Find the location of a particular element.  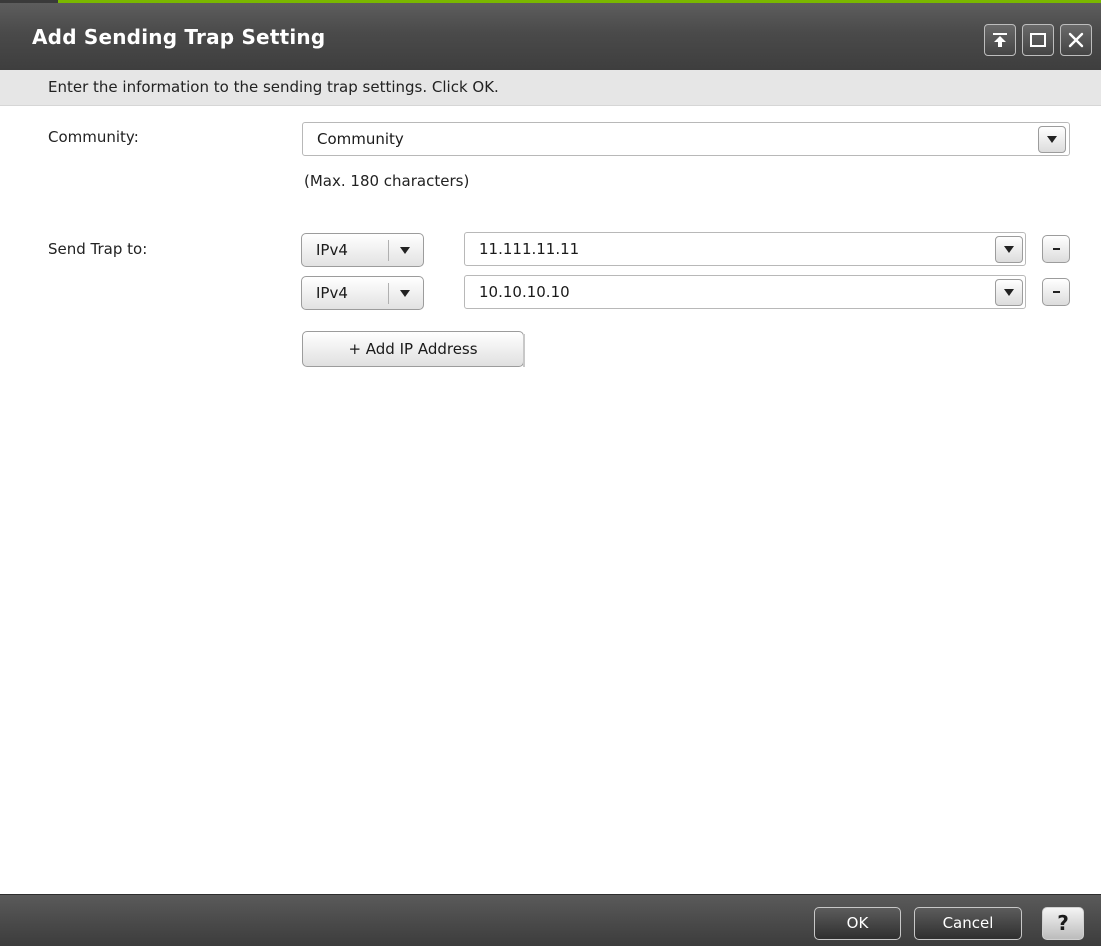

maximize-button is located at coordinates (1038, 40).